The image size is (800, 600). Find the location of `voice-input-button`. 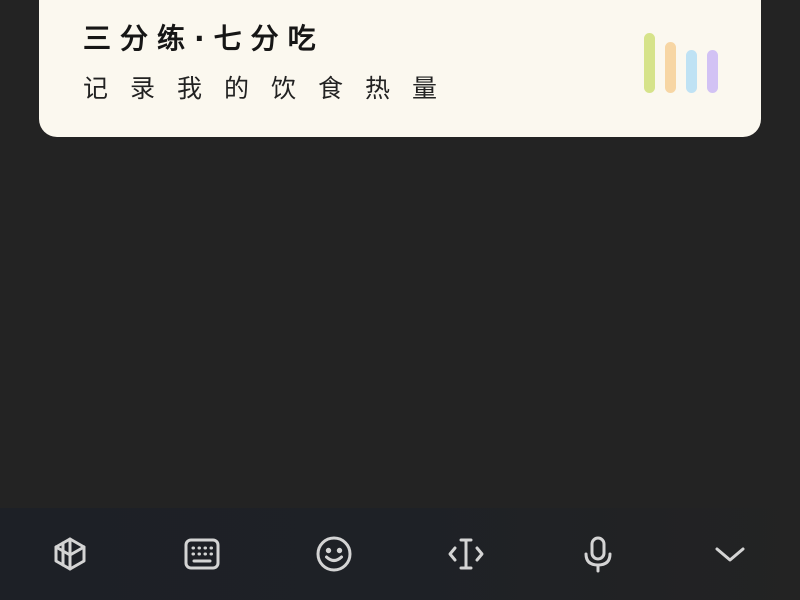

voice-input-button is located at coordinates (598, 554).